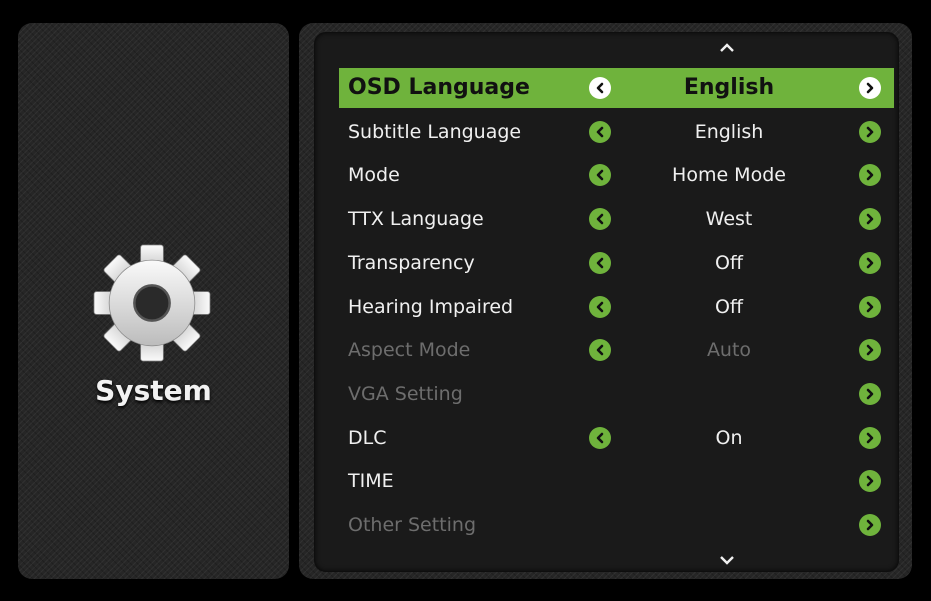  I want to click on menu-row-value: Home Mode, so click(729, 175).